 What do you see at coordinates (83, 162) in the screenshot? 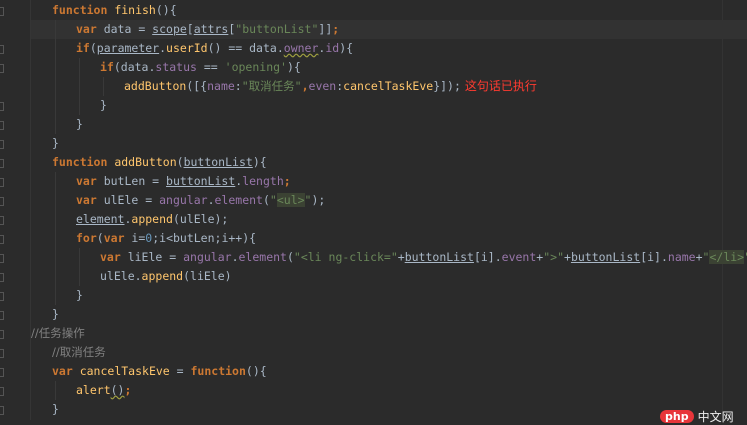
I see `code-token: function` at bounding box center [83, 162].